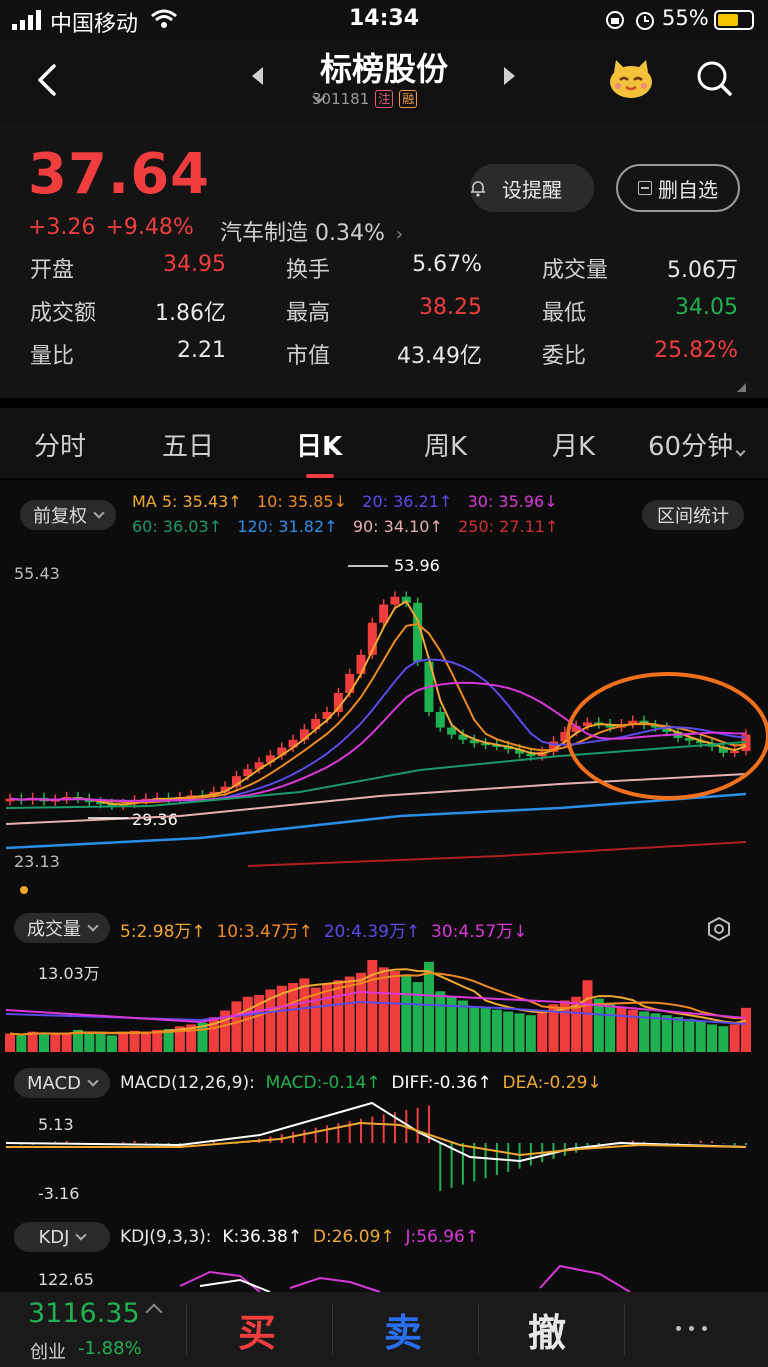 The image size is (768, 1367). I want to click on macd-indicator-dropdown: MACD, so click(62, 1083).